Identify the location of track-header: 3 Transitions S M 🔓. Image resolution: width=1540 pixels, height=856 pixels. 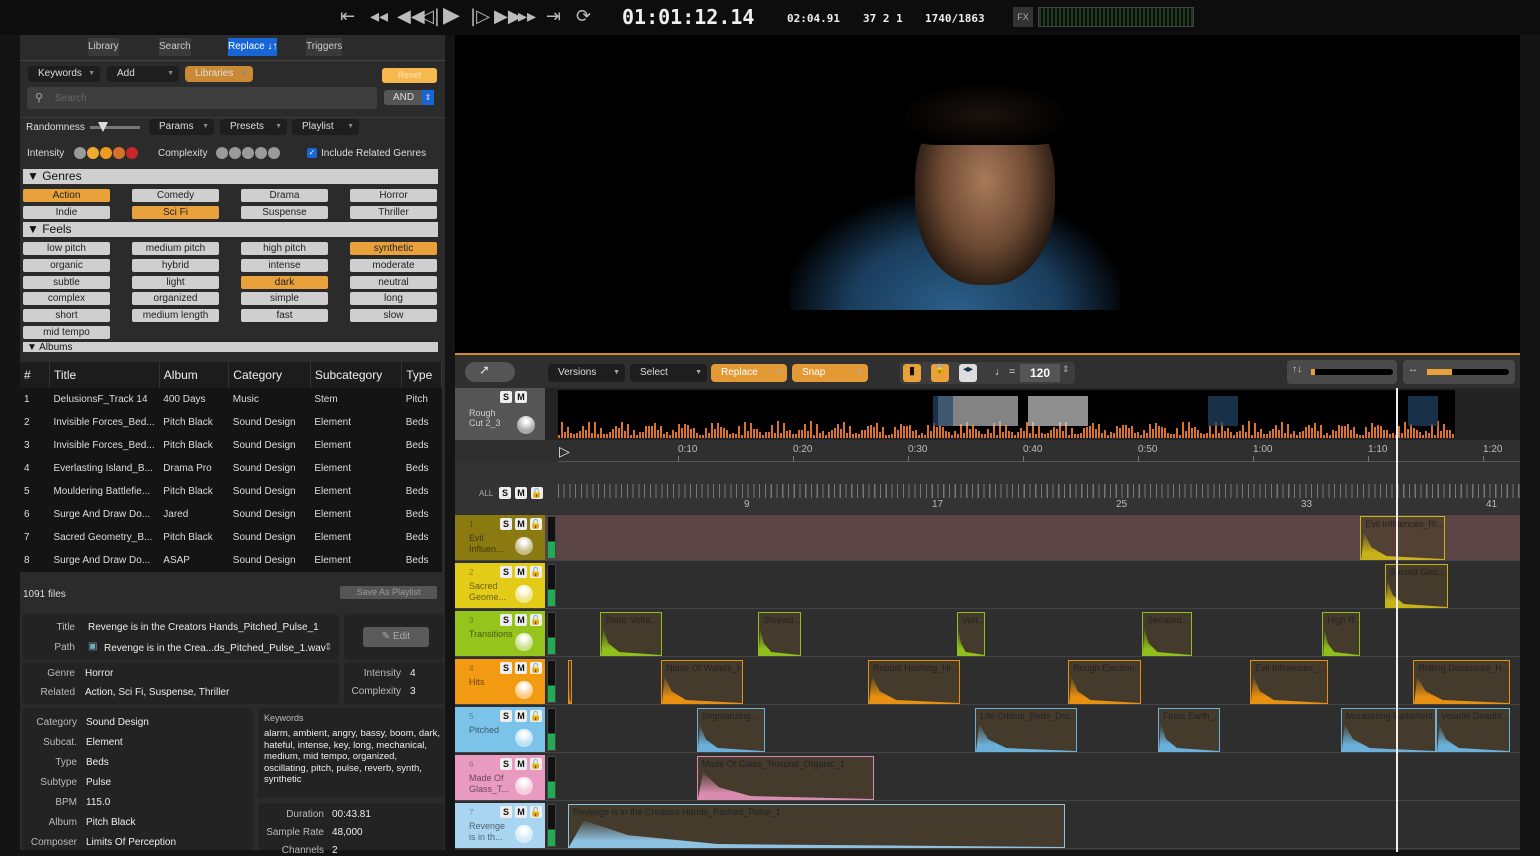
(500, 633).